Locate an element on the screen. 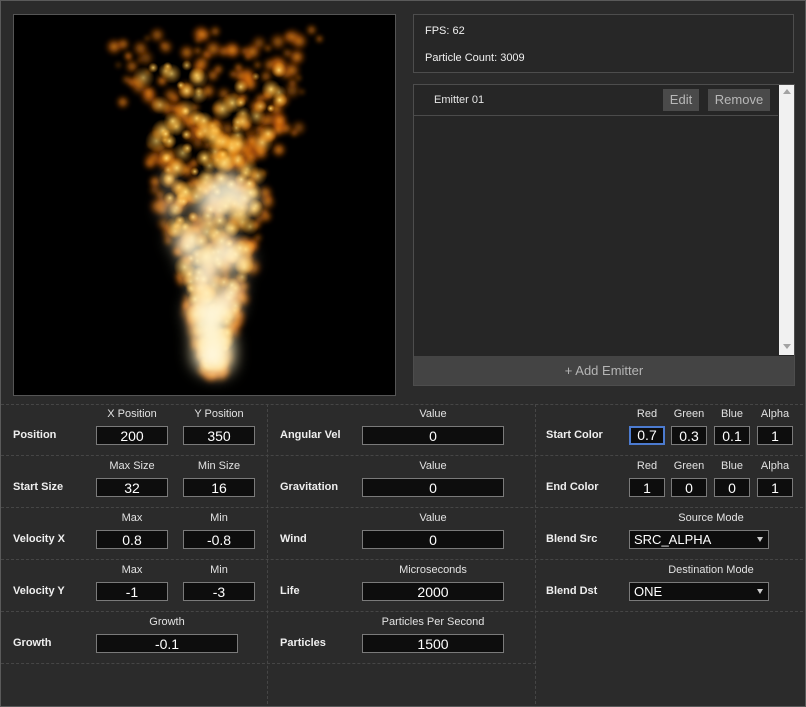 The image size is (806, 707). gravitation-label: Gravitation is located at coordinates (309, 487).